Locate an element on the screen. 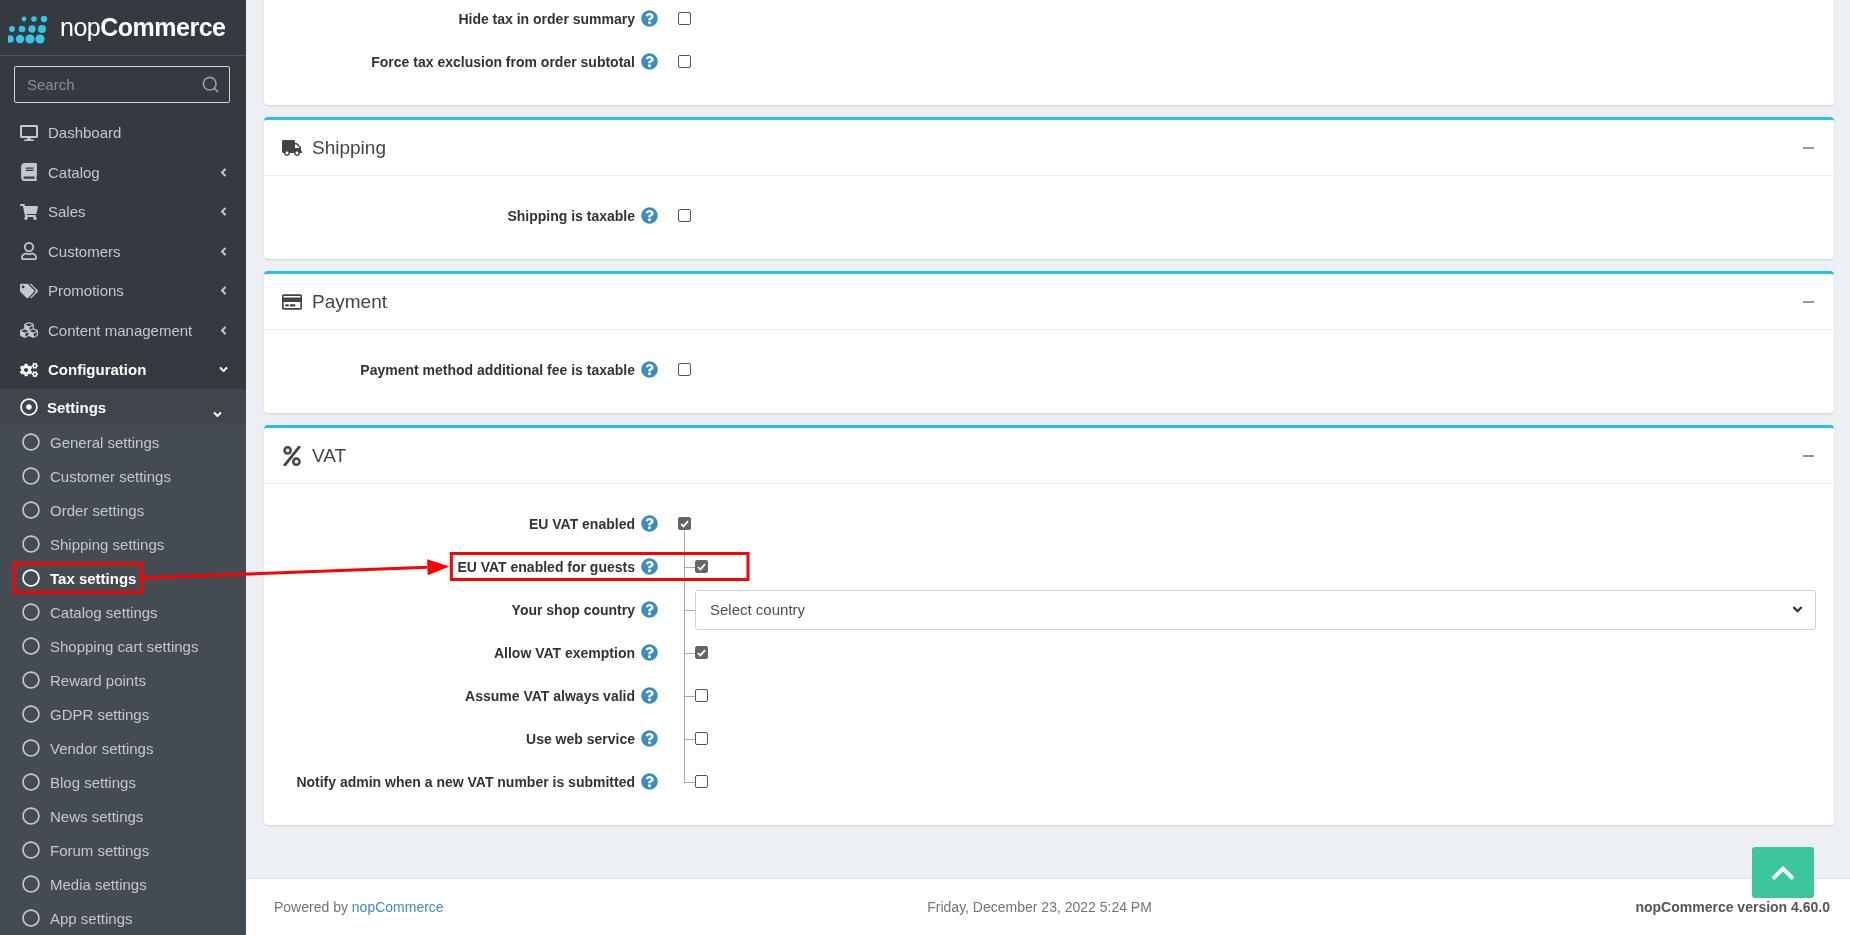  setting-label: Shipping is taxable is located at coordinates (571, 215).